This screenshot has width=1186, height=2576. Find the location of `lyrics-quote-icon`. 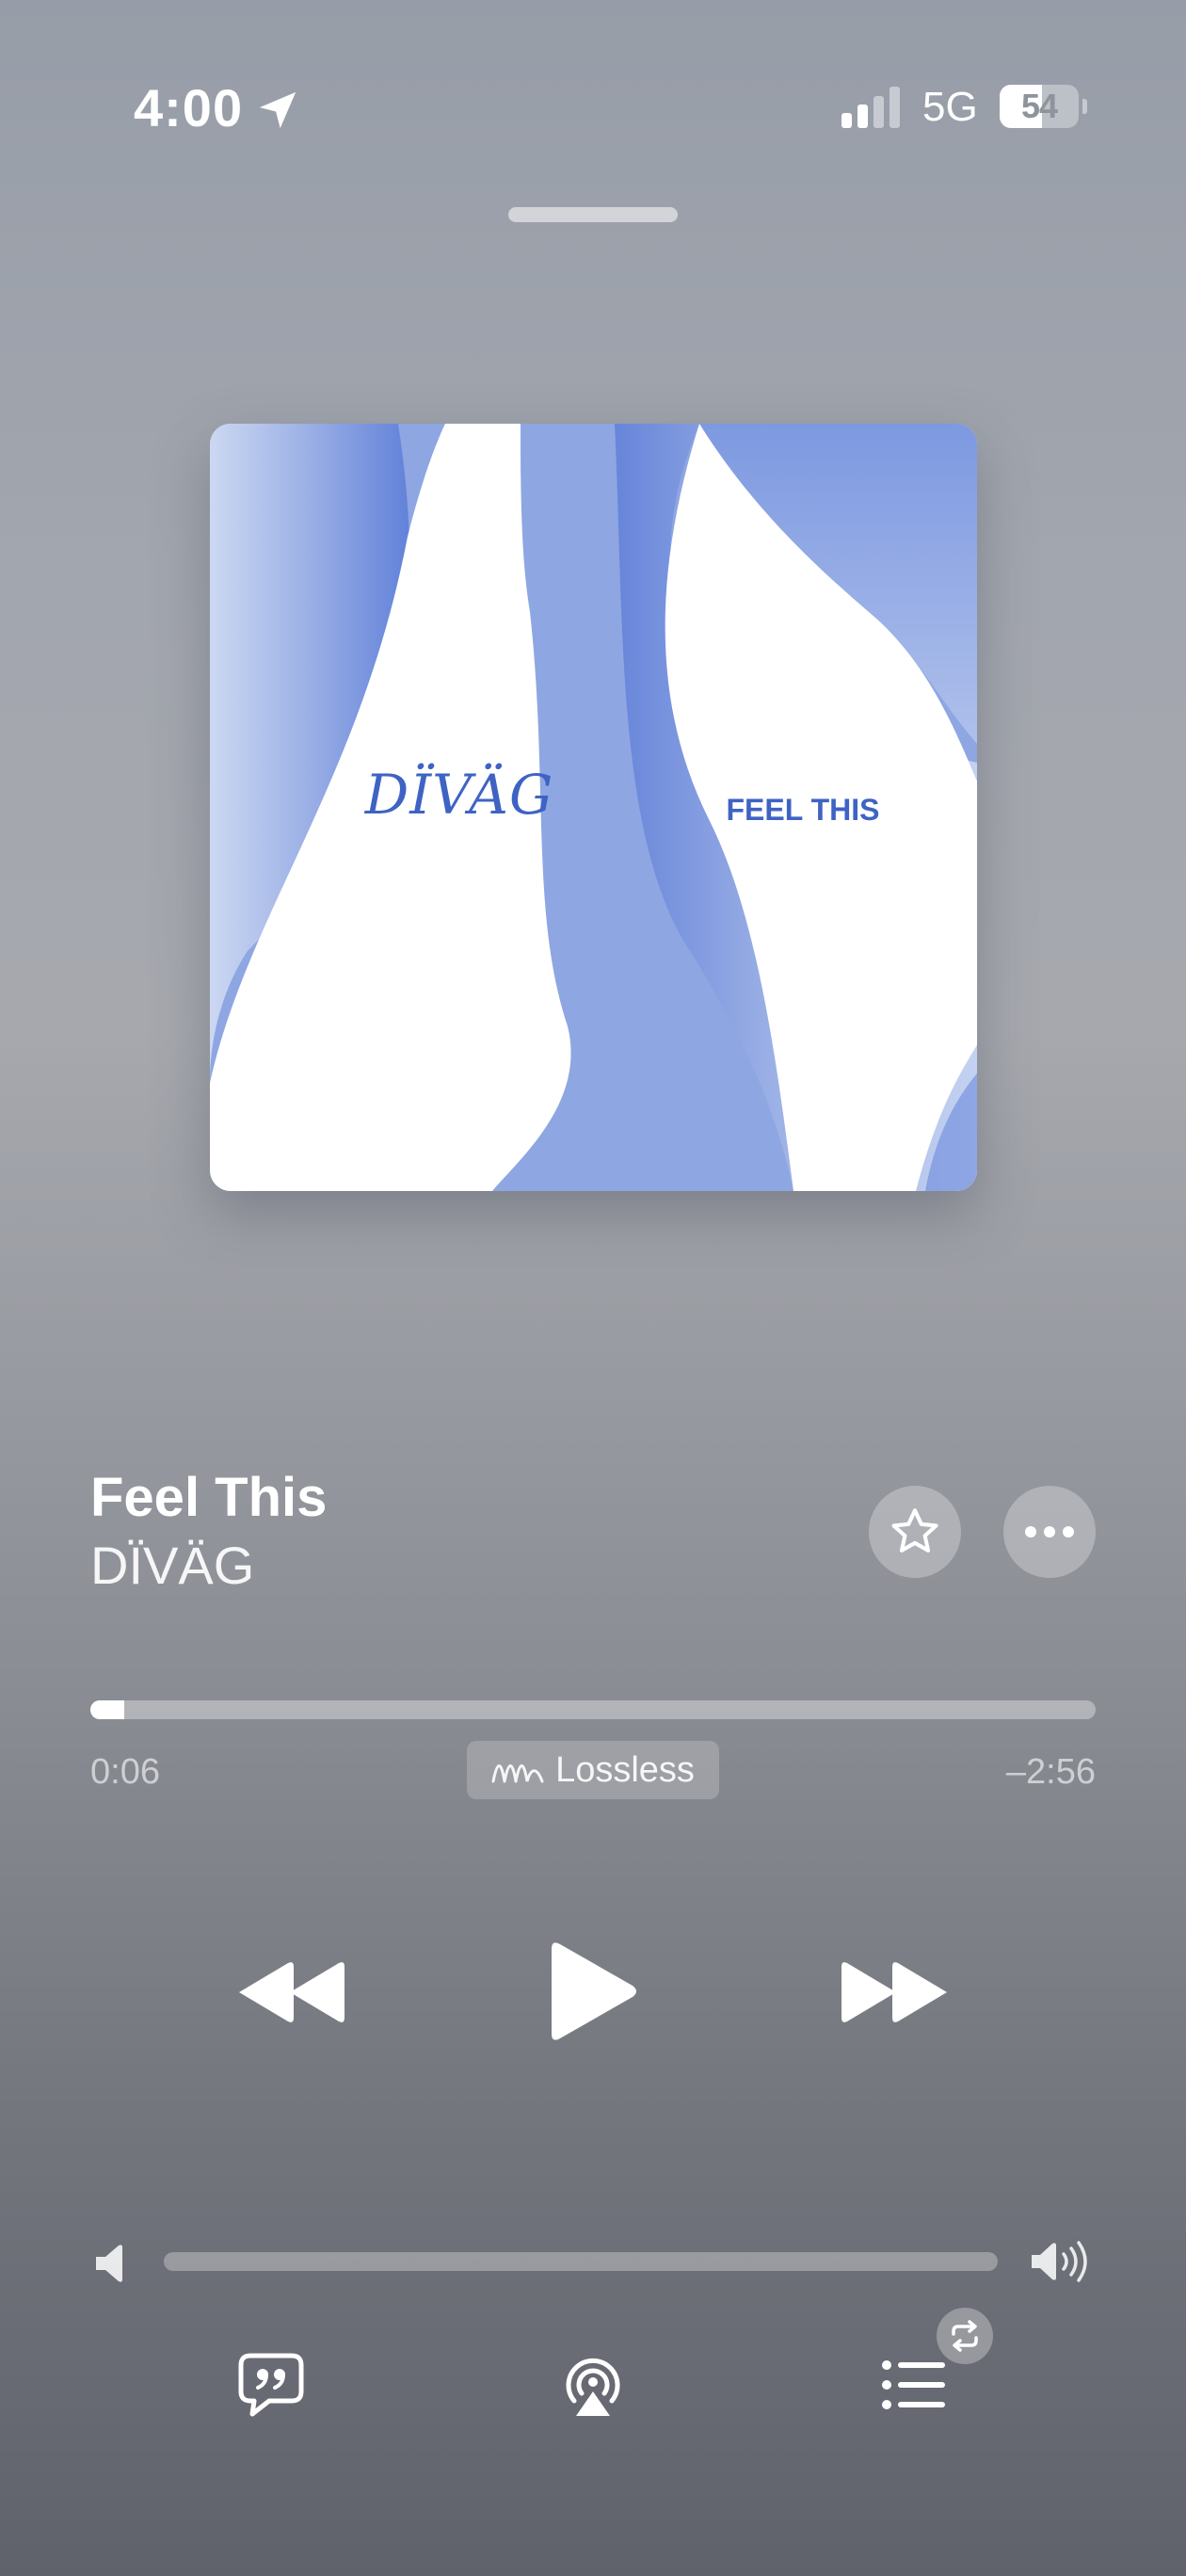

lyrics-quote-icon is located at coordinates (271, 2385).